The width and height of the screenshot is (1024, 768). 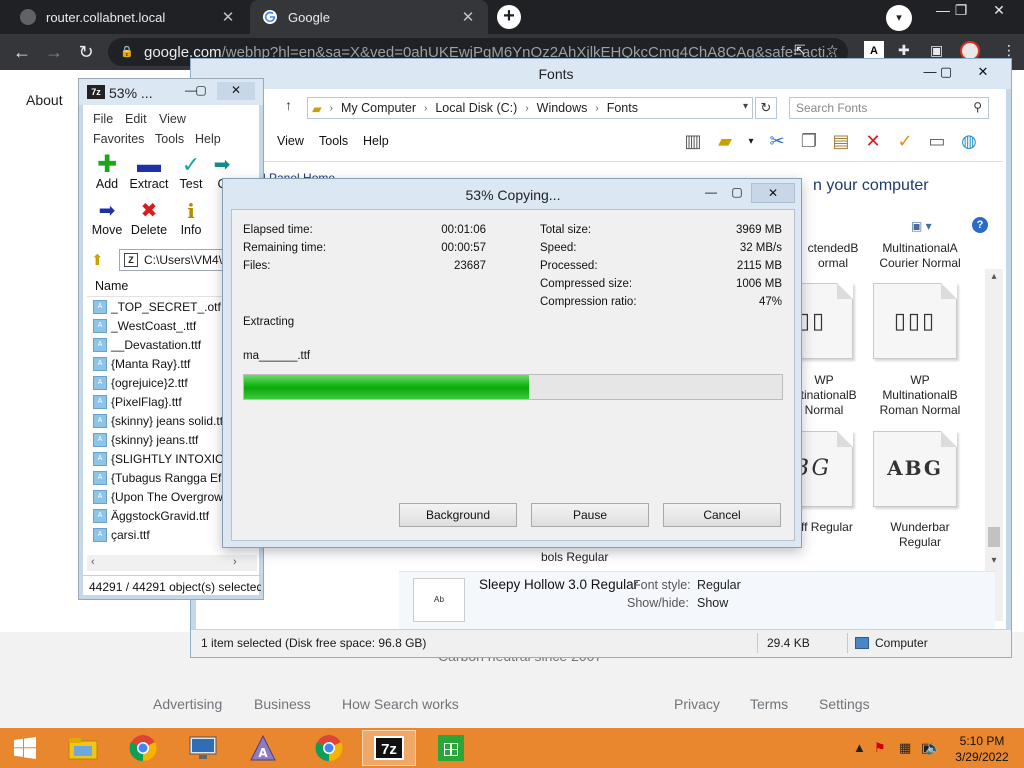 What do you see at coordinates (25, 748) in the screenshot?
I see `start-button` at bounding box center [25, 748].